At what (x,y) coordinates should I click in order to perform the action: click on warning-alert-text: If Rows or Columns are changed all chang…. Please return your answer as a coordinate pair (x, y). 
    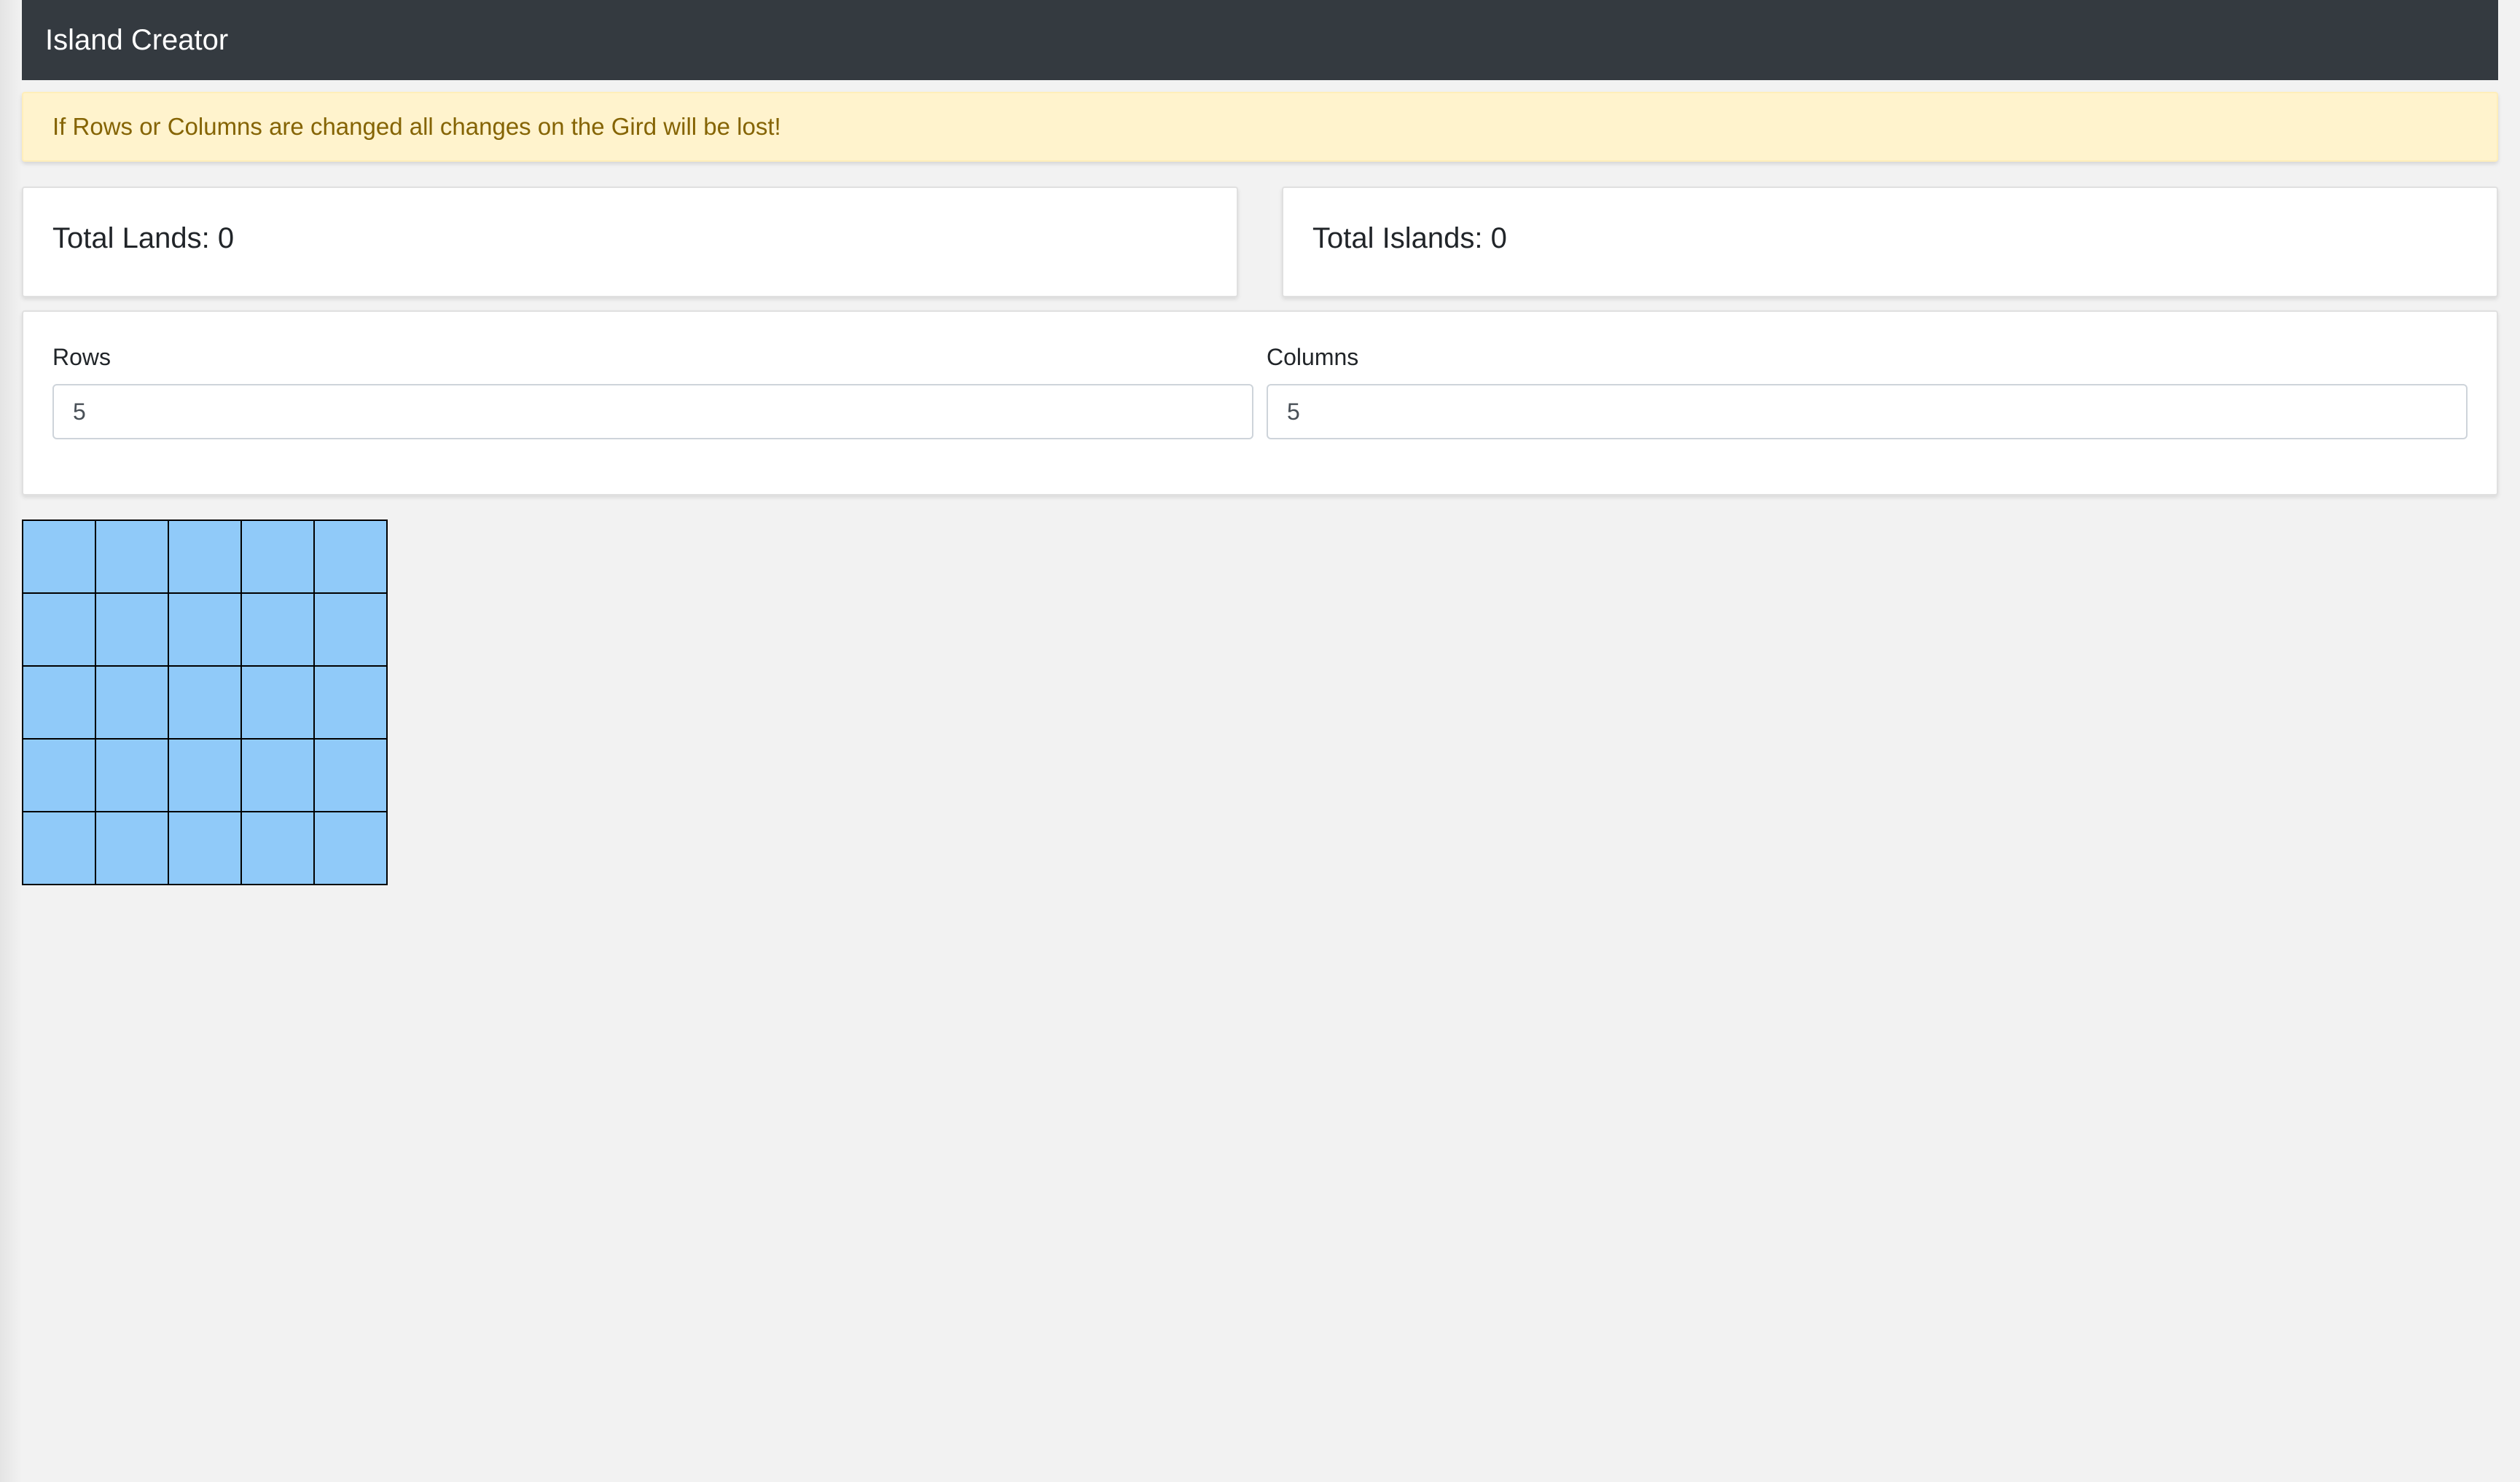
    Looking at the image, I should click on (416, 126).